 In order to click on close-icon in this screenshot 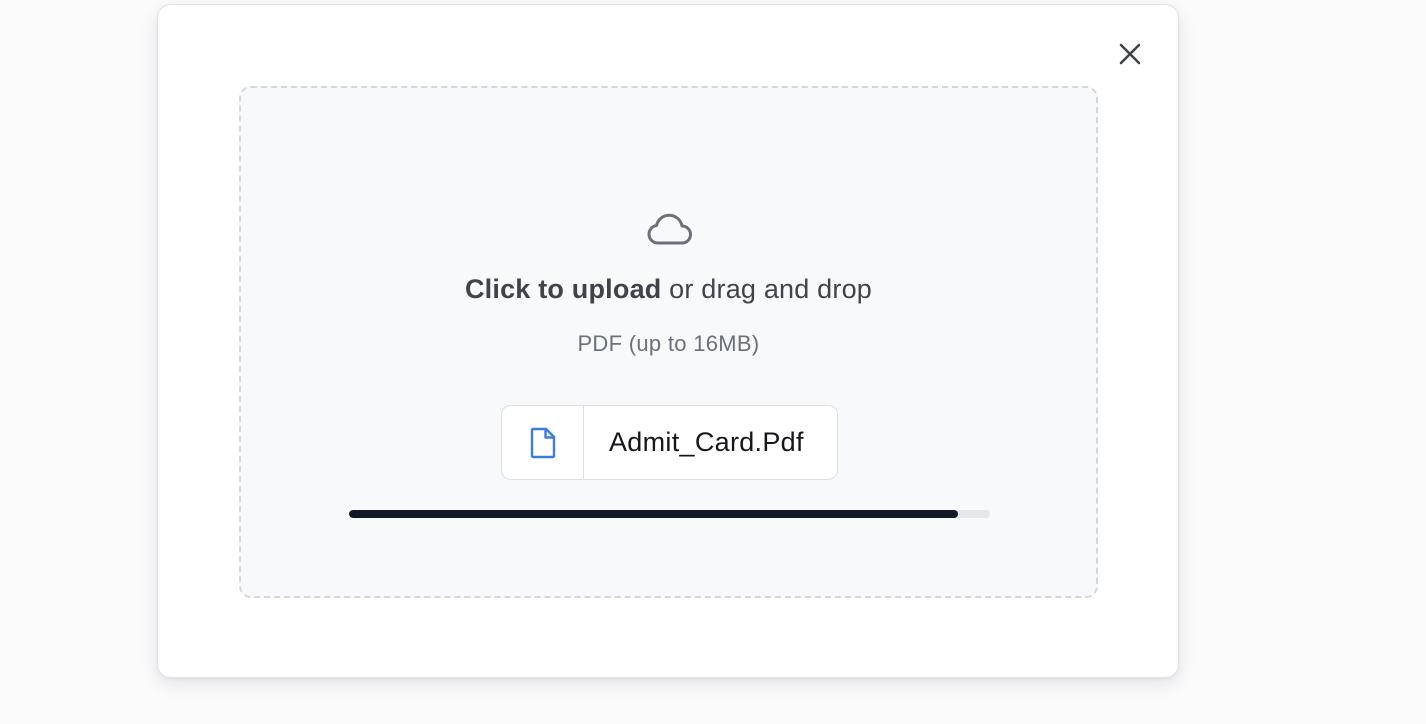, I will do `click(1130, 54)`.